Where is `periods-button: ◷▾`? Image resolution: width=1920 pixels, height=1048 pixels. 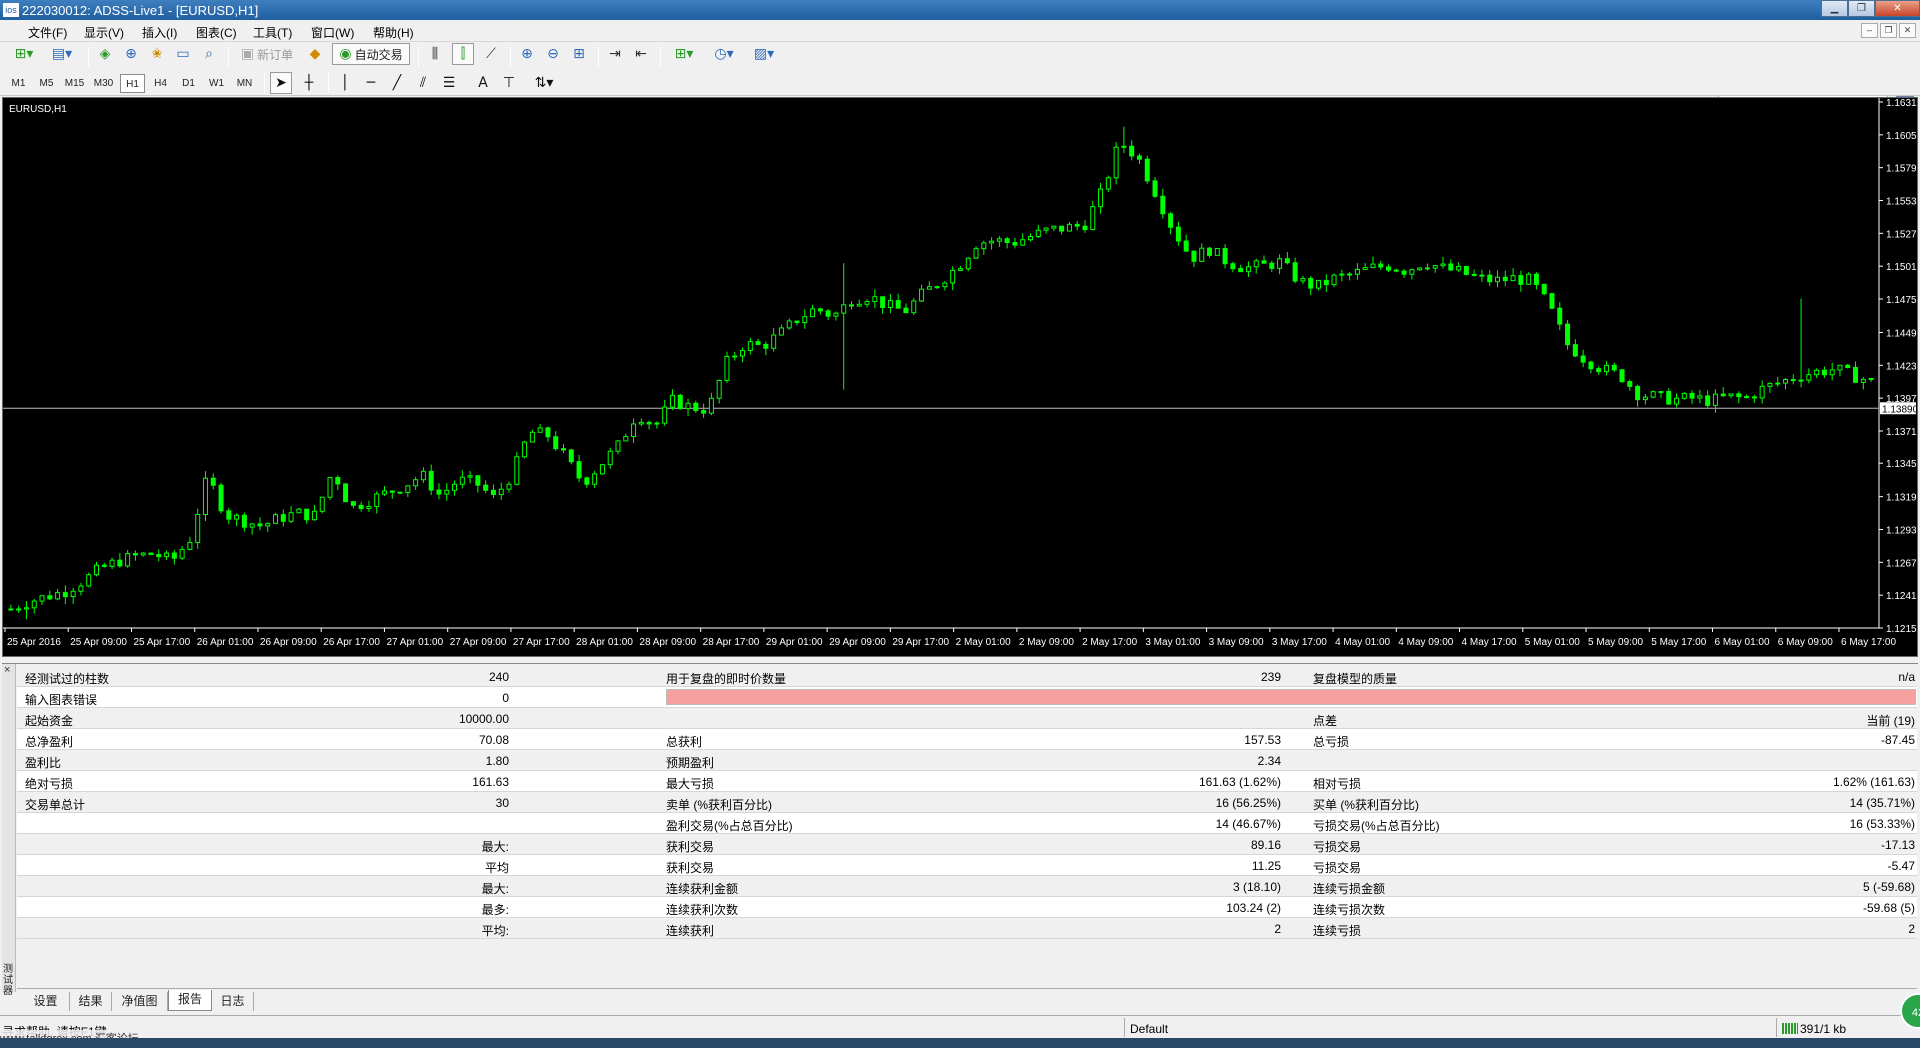 periods-button: ◷▾ is located at coordinates (724, 54).